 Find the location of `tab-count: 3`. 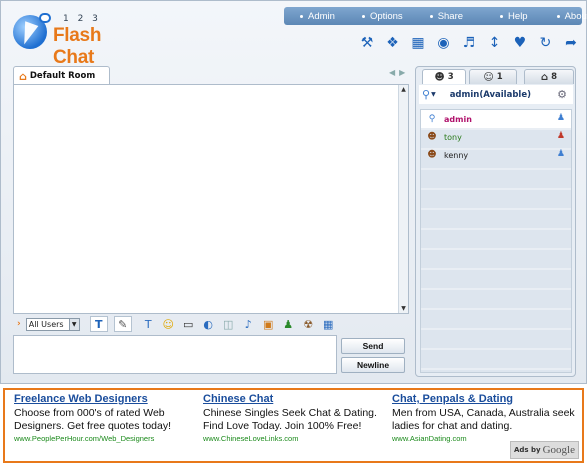

tab-count: 3 is located at coordinates (450, 77).